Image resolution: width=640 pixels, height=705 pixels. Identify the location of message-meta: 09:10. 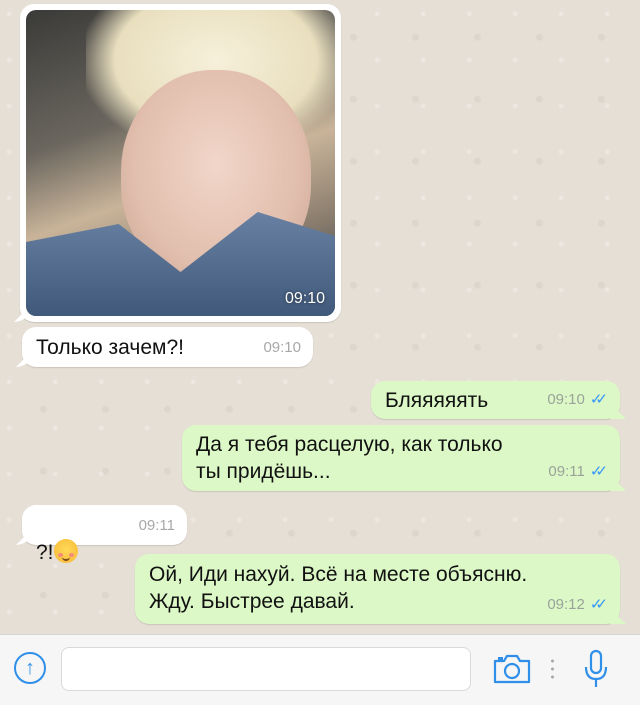
(282, 347).